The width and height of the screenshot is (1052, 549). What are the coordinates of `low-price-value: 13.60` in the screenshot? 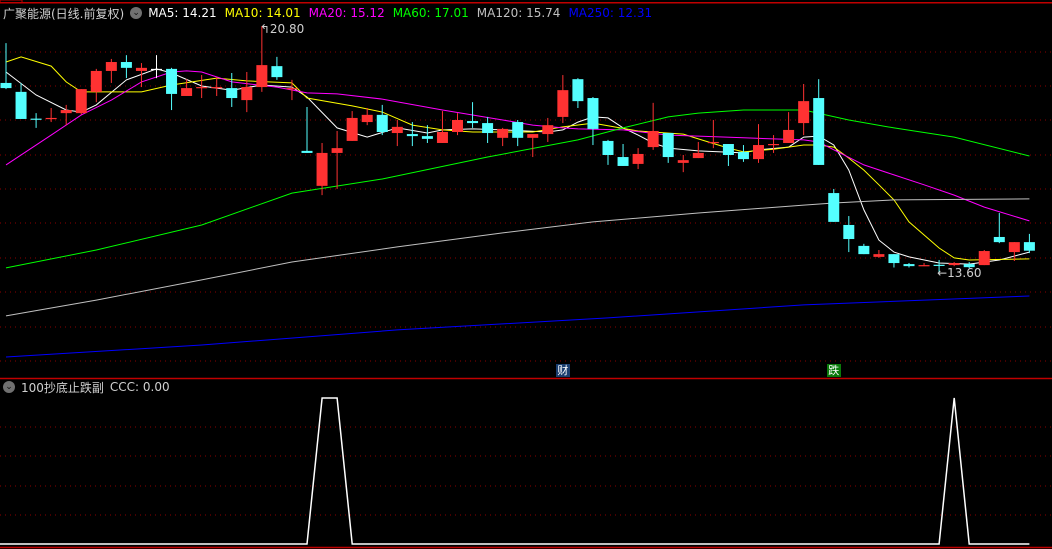 It's located at (964, 273).